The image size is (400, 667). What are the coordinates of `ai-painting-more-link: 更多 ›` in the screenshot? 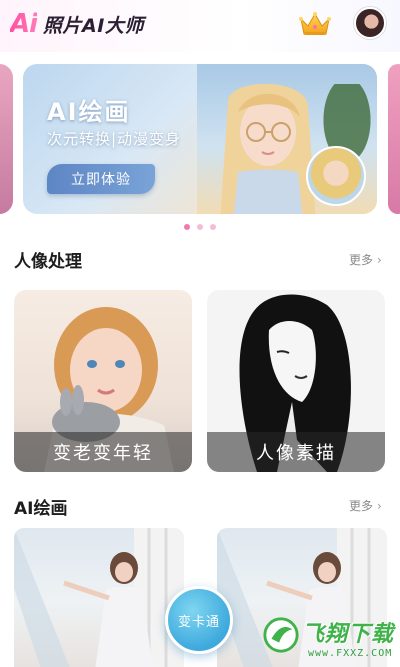 It's located at (365, 505).